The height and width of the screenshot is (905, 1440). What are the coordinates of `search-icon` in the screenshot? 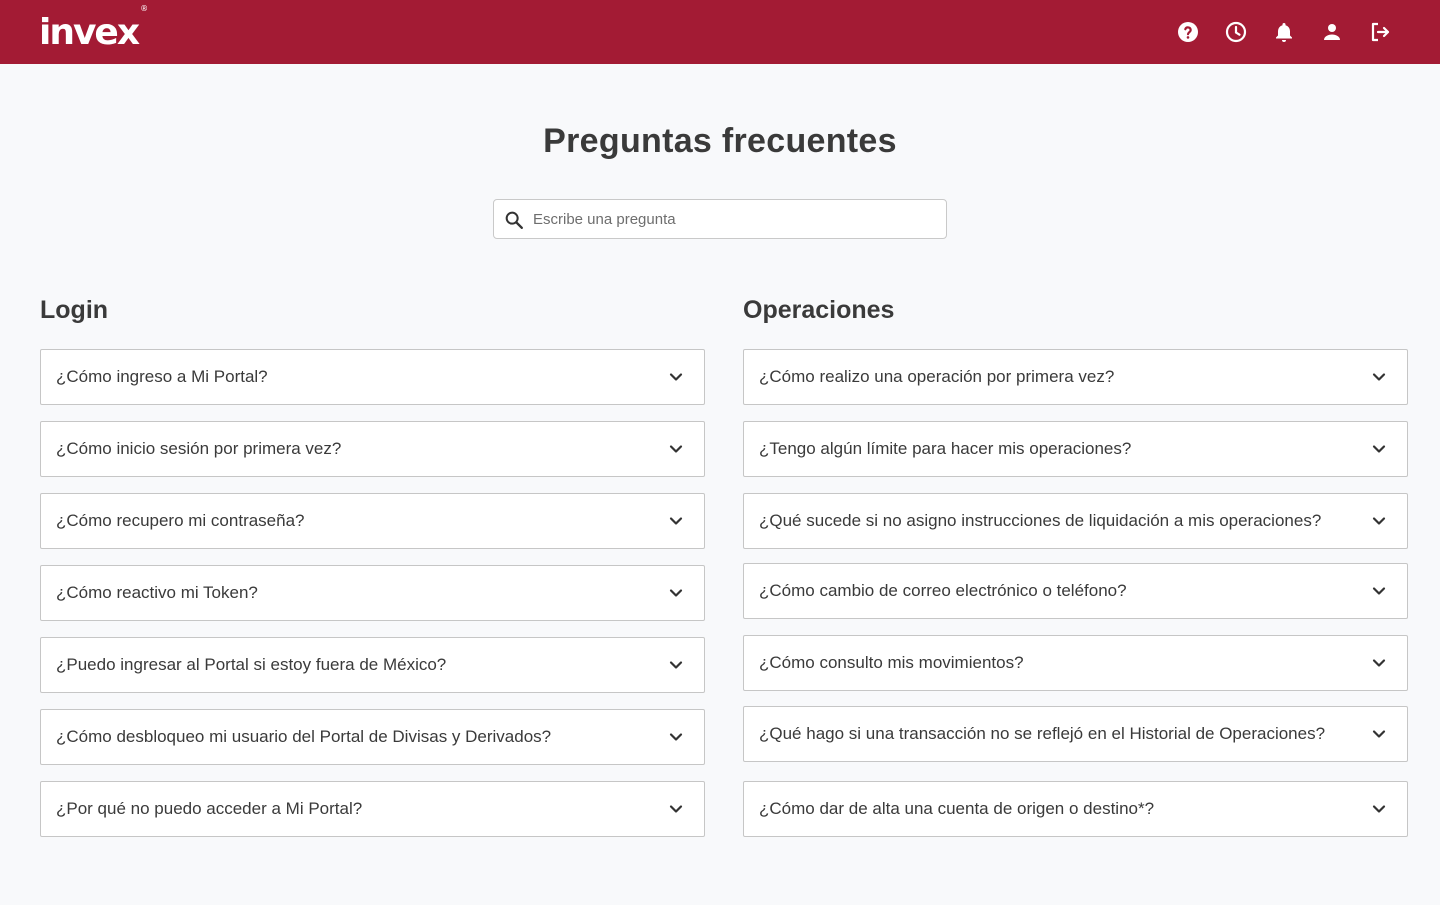 It's located at (514, 220).